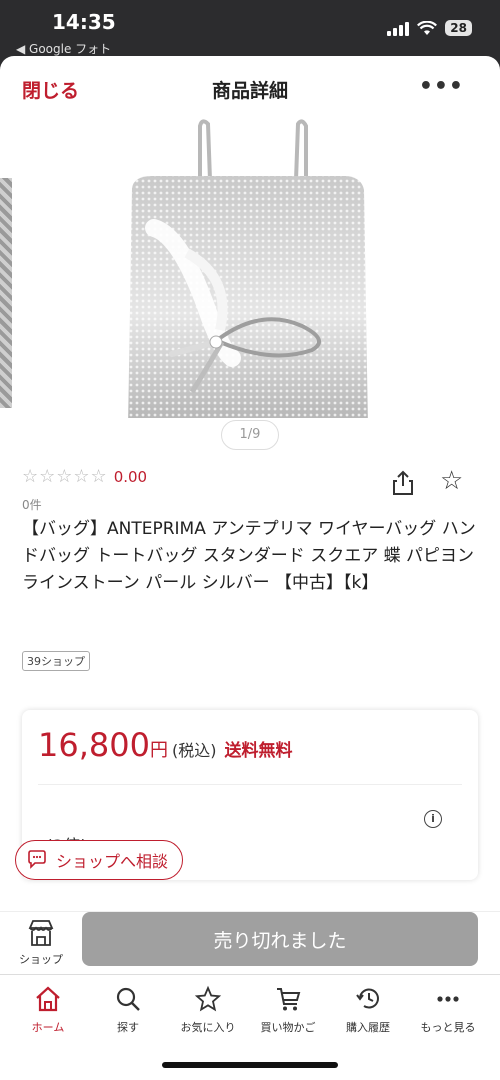 This screenshot has width=500, height=1080. Describe the element at coordinates (48, 1027) in the screenshot. I see `tab-home-label: ホーム` at that location.